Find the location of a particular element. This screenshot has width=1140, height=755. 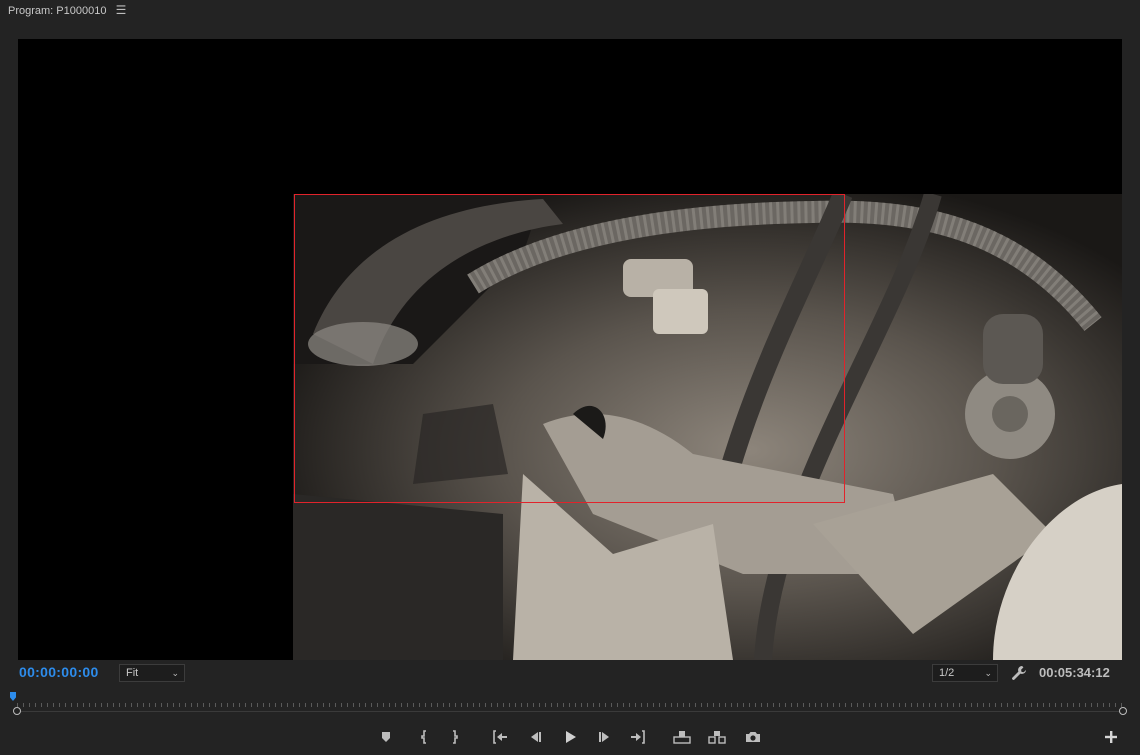

playhead is located at coordinates (13, 696).